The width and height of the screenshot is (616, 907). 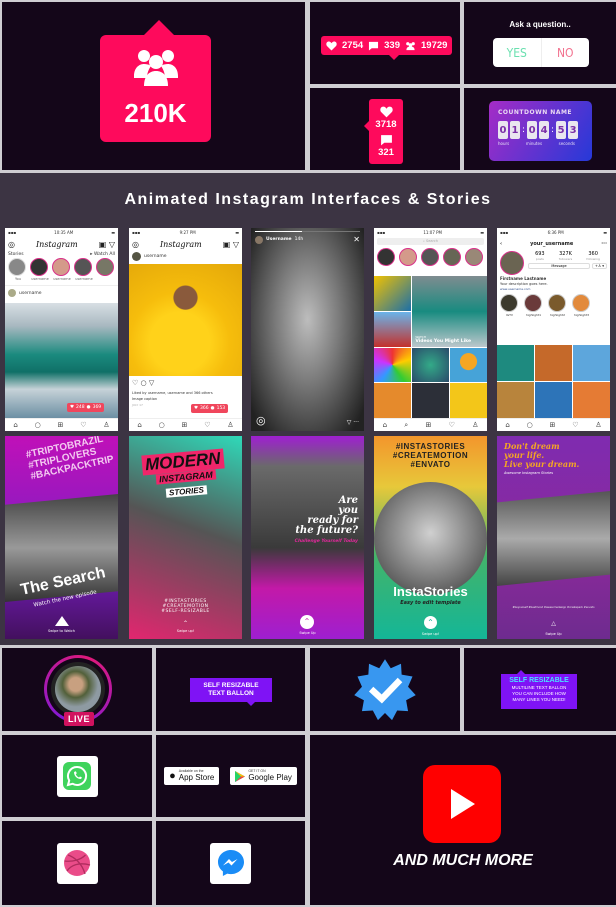 I want to click on whatsapp-icon-box, so click(x=77, y=776).